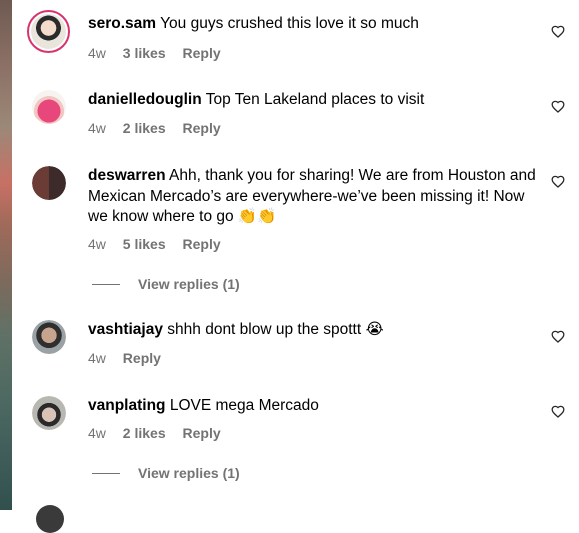  I want to click on comment-username: vashtiajay, so click(125, 329).